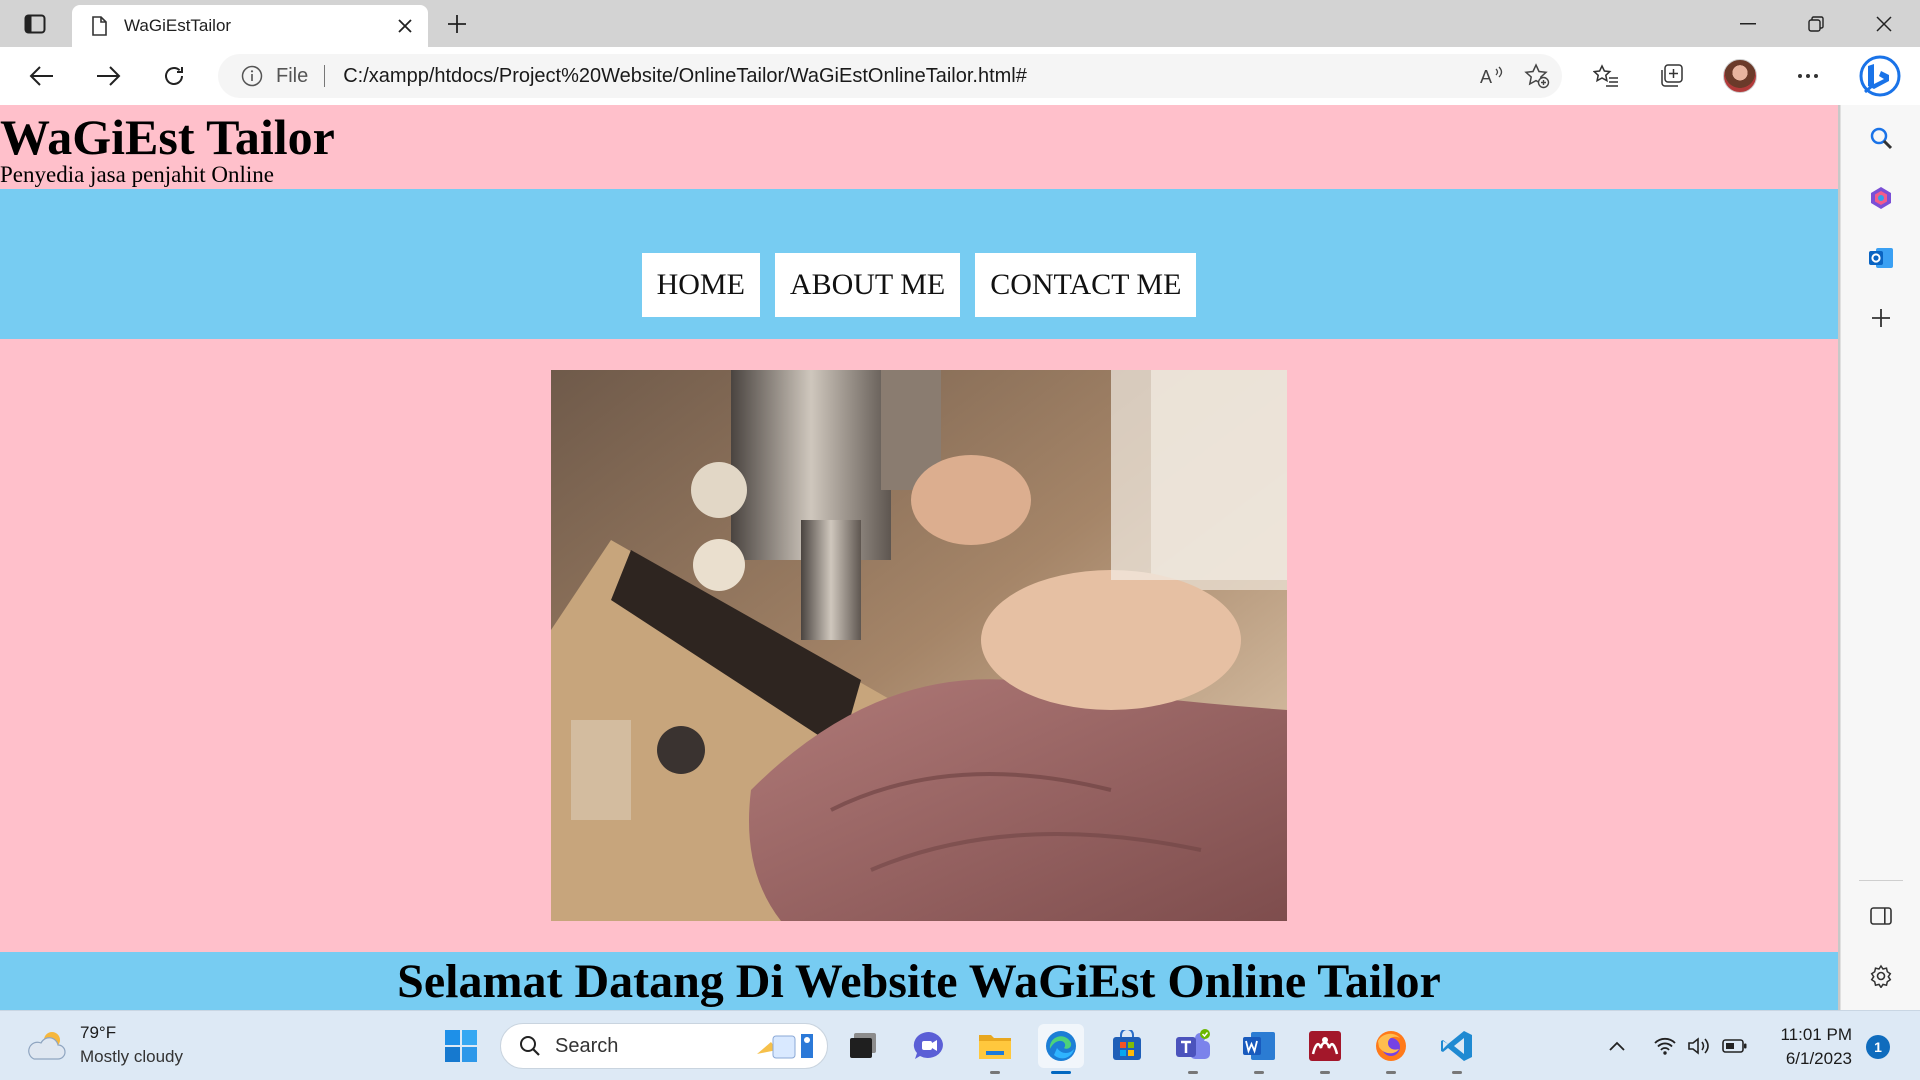 This screenshot has height=1080, width=1920. I want to click on search-icon, so click(530, 1046).